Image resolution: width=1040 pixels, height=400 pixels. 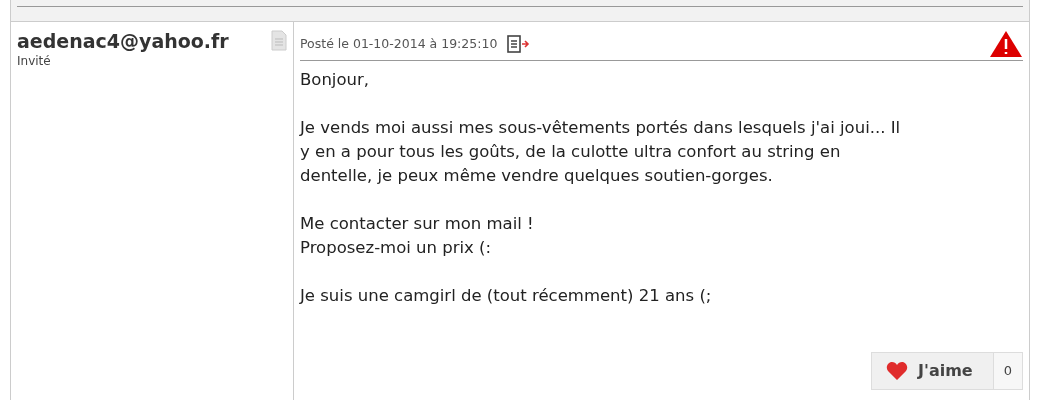 I want to click on warning-icon, so click(x=1006, y=44).